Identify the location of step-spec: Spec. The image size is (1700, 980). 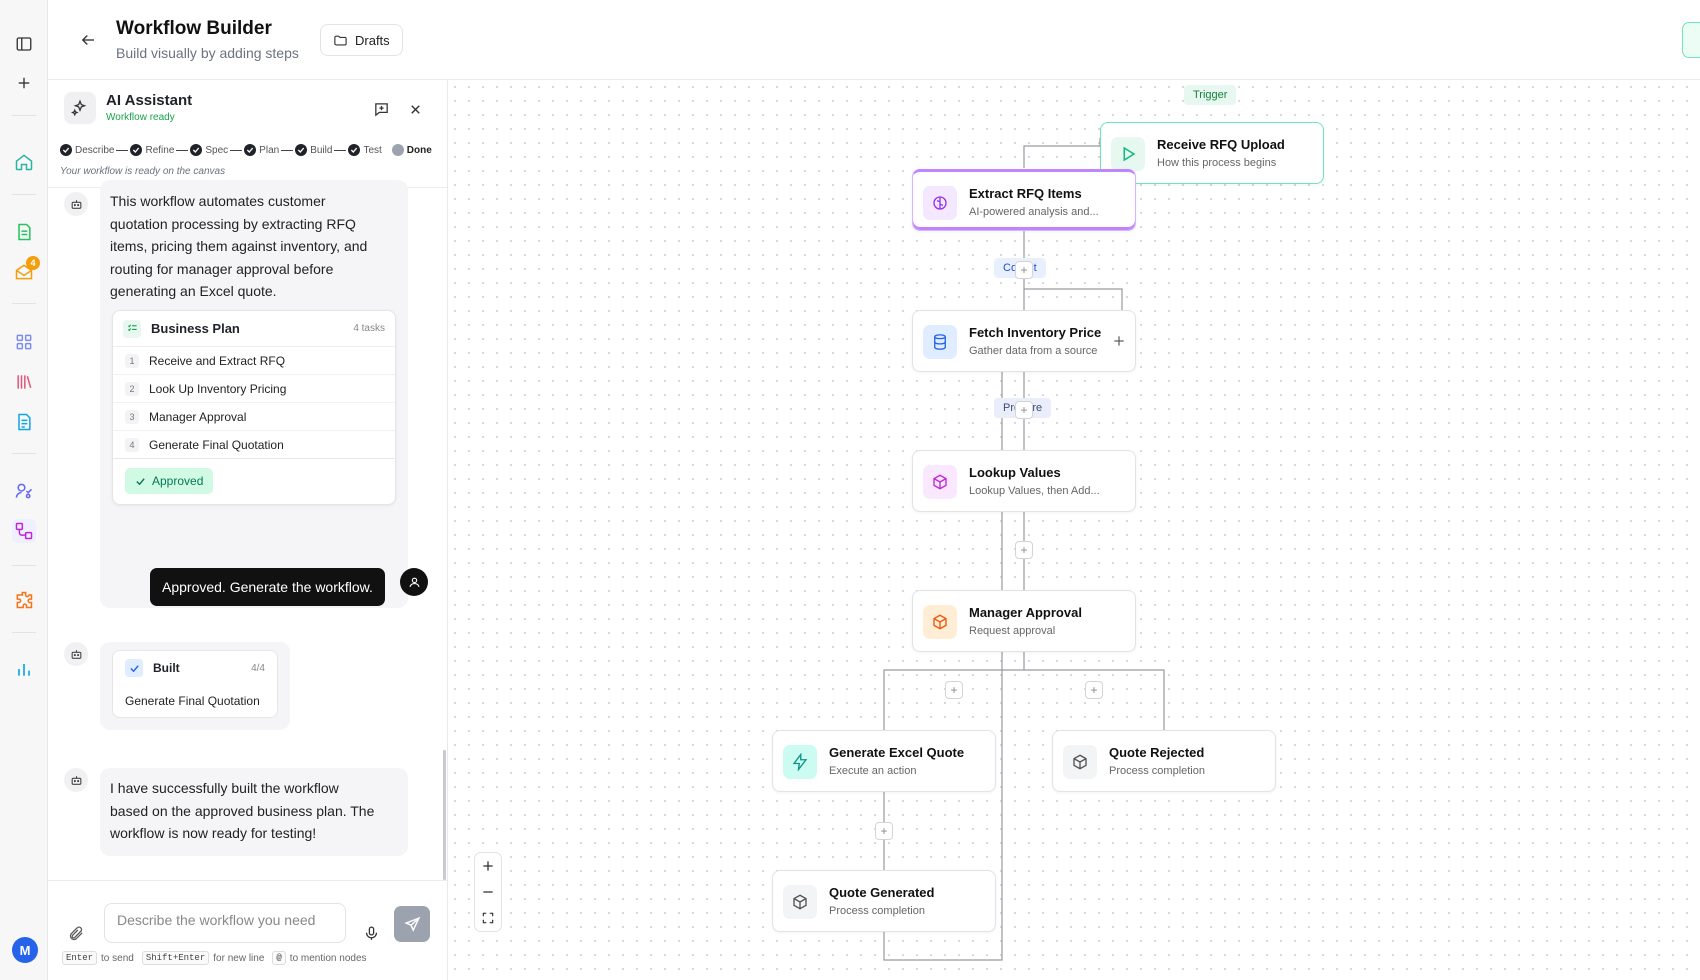
(209, 150).